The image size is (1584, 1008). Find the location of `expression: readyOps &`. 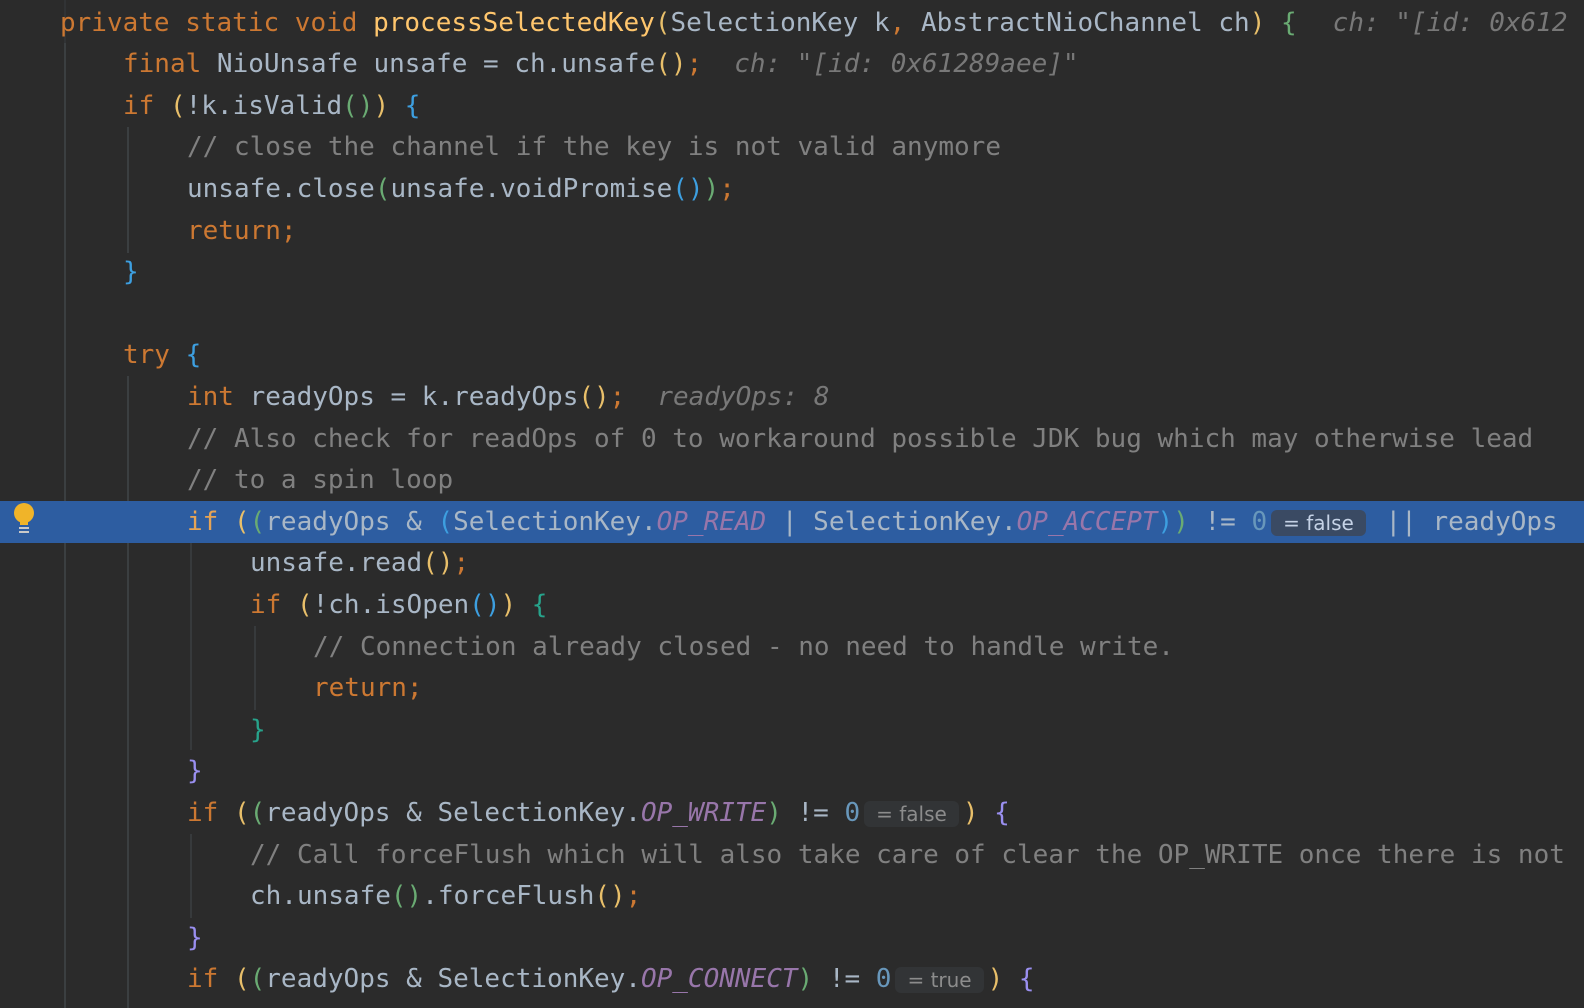

expression: readyOps & is located at coordinates (351, 522).